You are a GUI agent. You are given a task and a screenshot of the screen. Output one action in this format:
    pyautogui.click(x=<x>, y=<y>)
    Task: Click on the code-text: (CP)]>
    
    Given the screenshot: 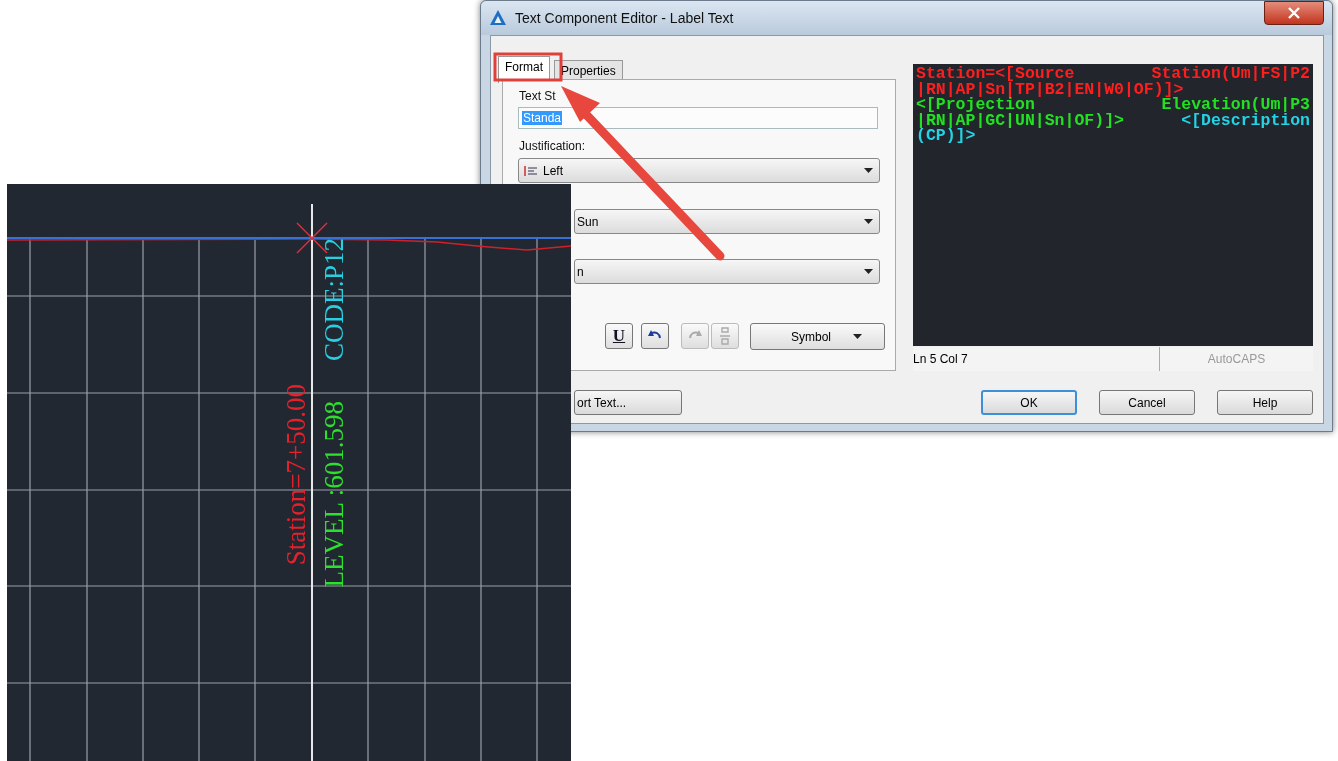 What is the action you would take?
    pyautogui.click(x=946, y=136)
    